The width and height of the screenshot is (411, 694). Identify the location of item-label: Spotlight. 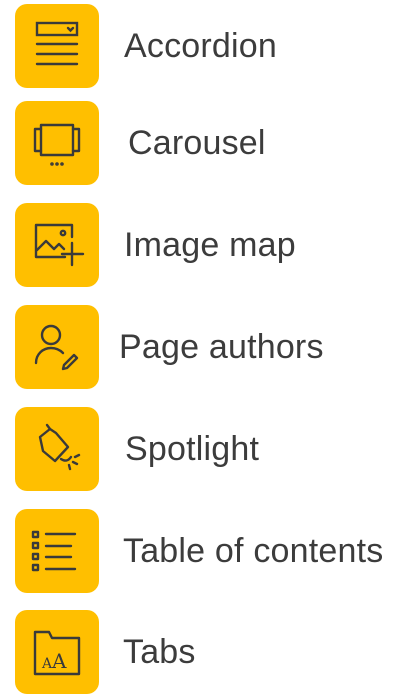
(192, 449).